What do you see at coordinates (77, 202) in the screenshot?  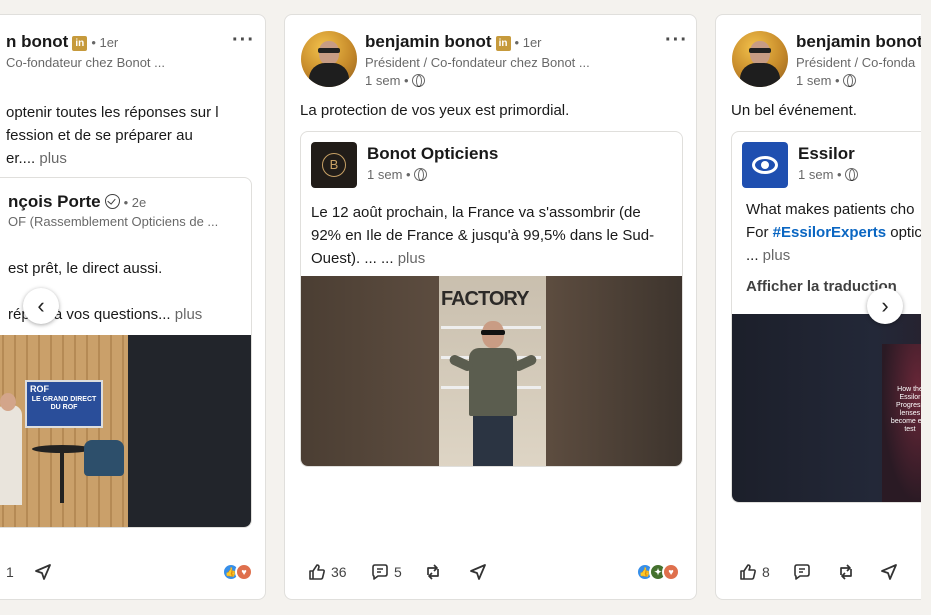 I see `reshared-author: nçois Porte • 2e` at bounding box center [77, 202].